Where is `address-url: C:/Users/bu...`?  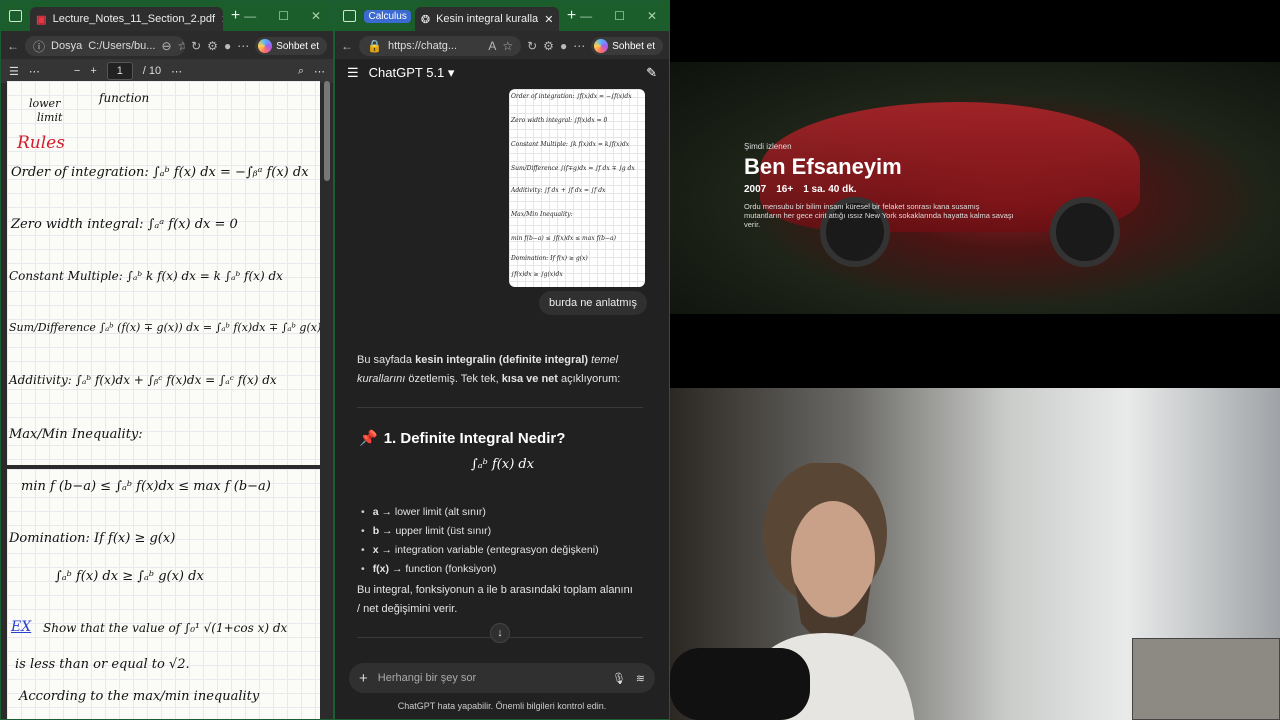
address-url: C:/Users/bu... is located at coordinates (122, 46).